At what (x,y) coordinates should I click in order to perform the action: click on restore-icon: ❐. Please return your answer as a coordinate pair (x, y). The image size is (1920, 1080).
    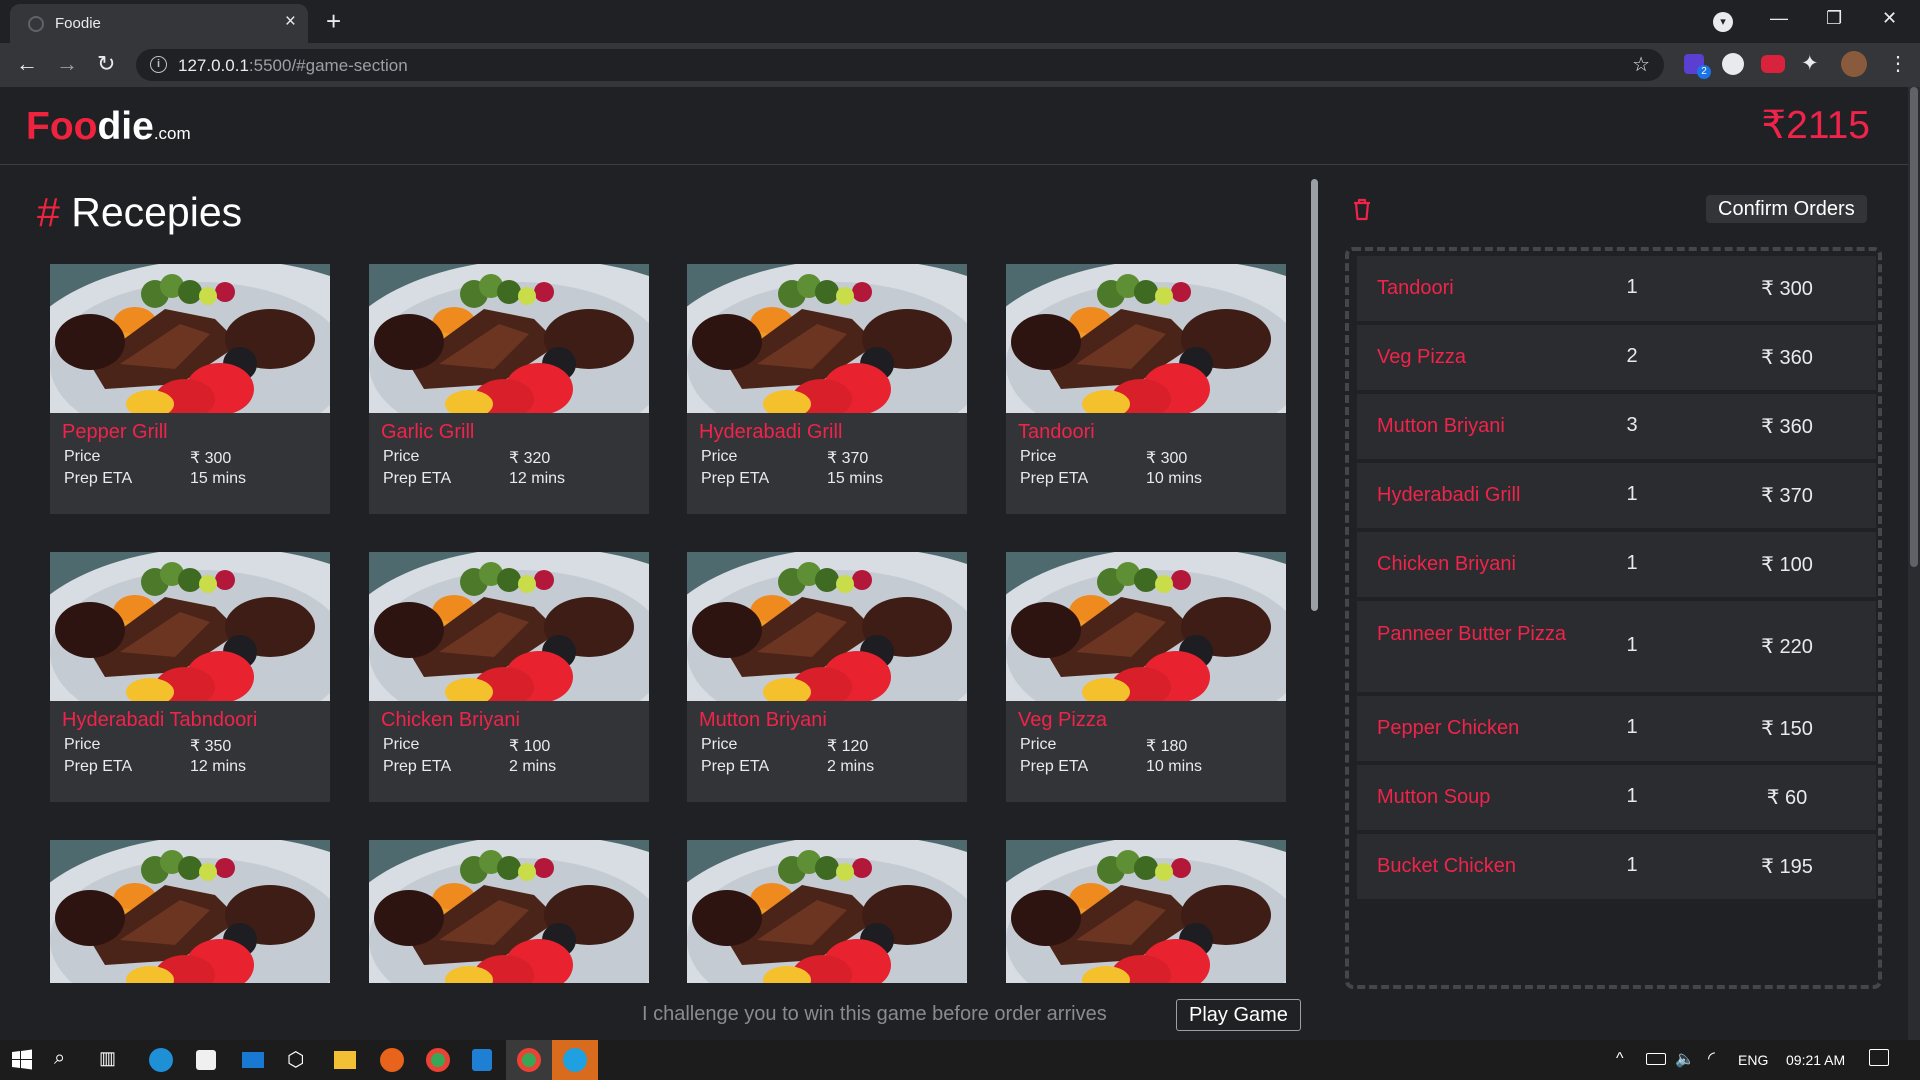
    Looking at the image, I should click on (1834, 18).